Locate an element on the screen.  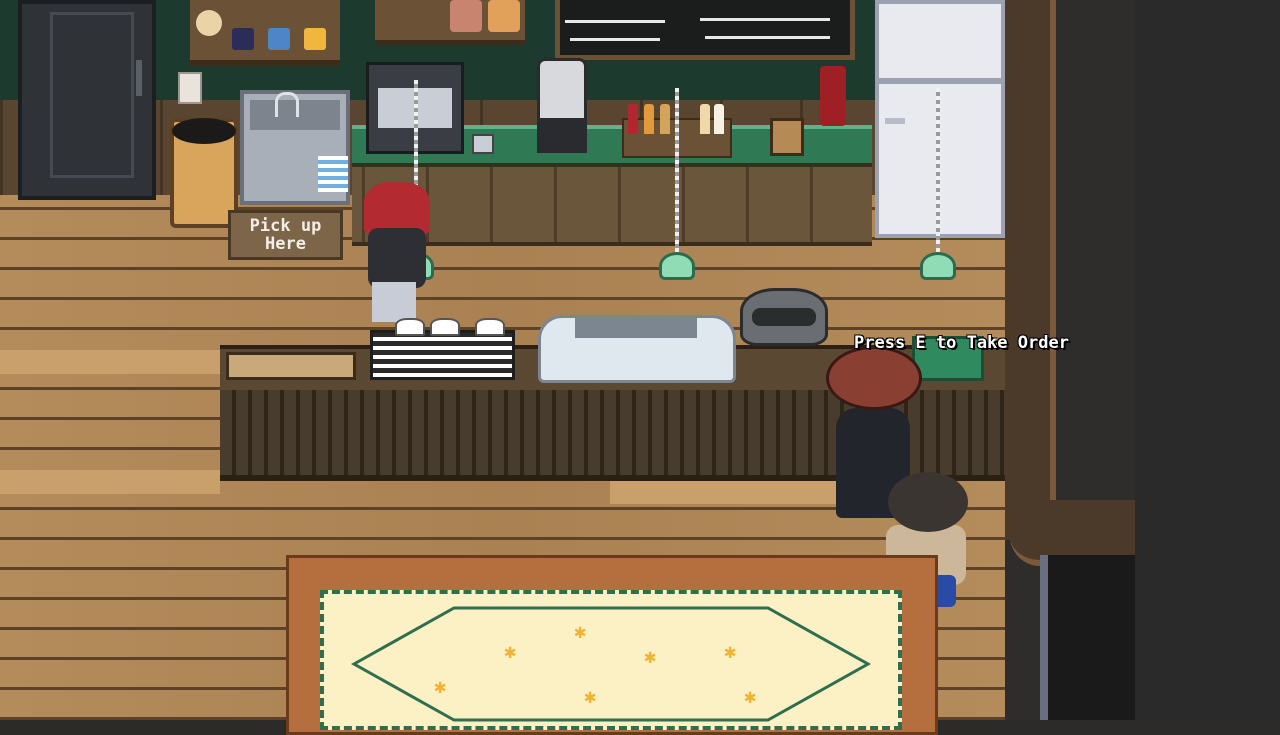
fridge-handle is located at coordinates (895, 121).